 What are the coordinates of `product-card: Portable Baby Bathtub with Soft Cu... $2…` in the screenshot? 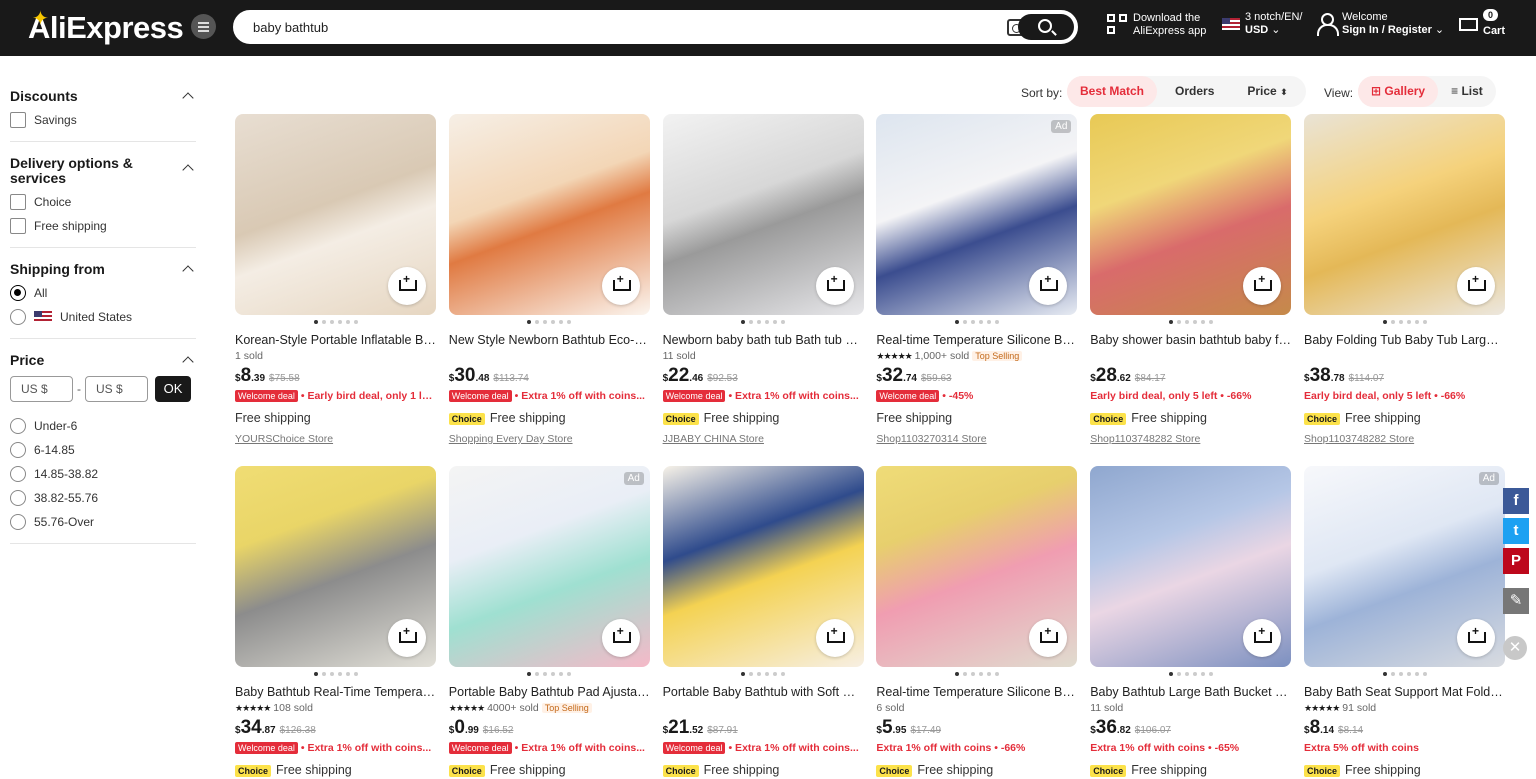 It's located at (763, 622).